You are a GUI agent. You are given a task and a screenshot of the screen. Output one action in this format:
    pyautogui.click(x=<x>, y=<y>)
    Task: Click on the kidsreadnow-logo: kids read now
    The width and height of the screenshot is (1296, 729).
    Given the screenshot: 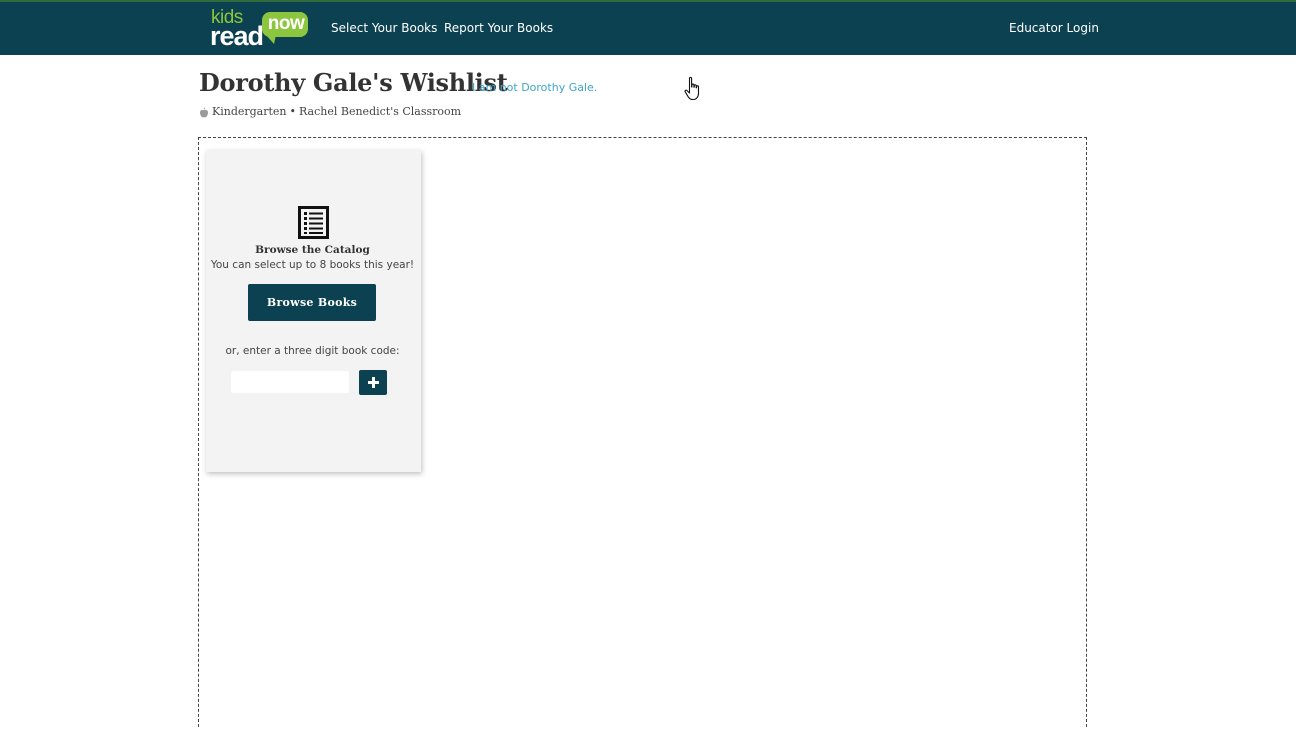 What is the action you would take?
    pyautogui.click(x=260, y=29)
    